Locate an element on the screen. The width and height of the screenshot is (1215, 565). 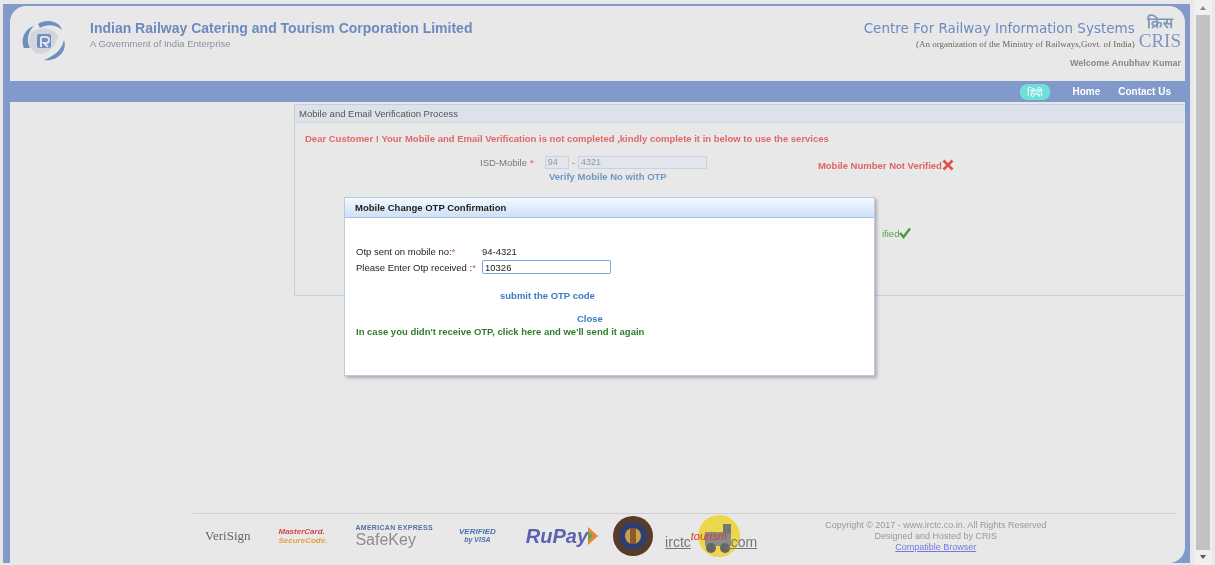
emblem-icon is located at coordinates (633, 536).